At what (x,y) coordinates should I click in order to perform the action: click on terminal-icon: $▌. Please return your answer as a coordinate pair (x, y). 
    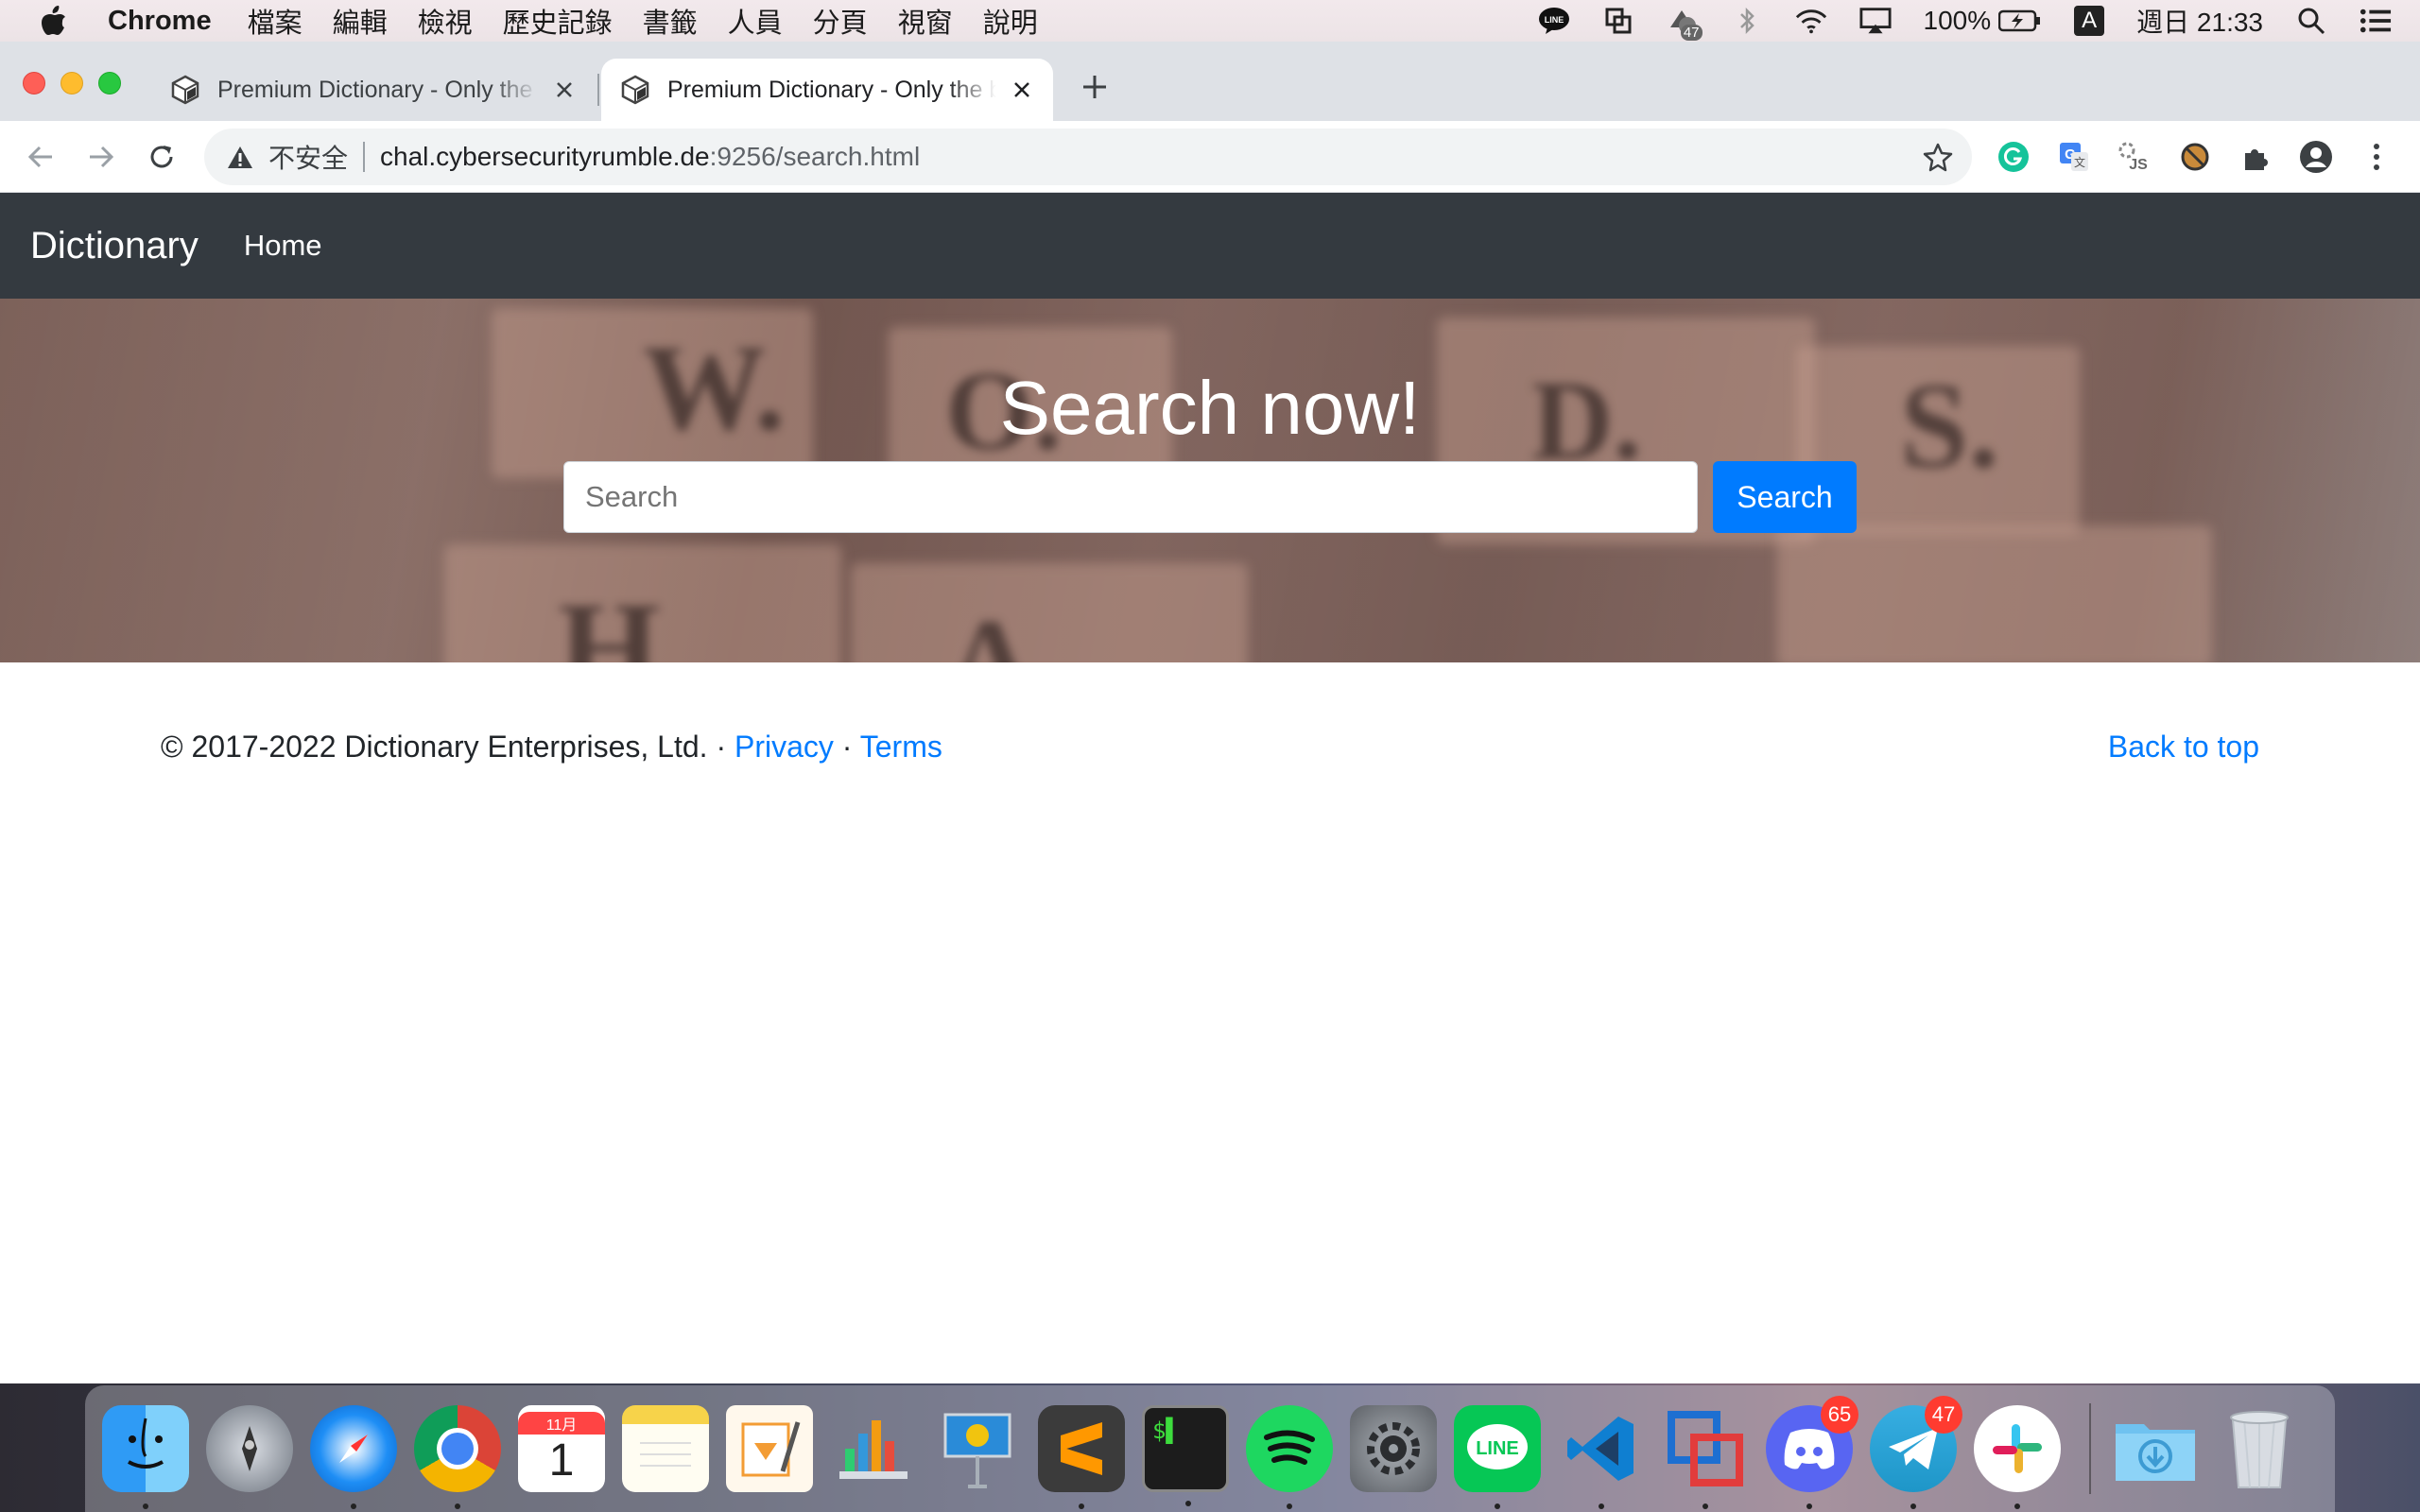
    Looking at the image, I should click on (1185, 1455).